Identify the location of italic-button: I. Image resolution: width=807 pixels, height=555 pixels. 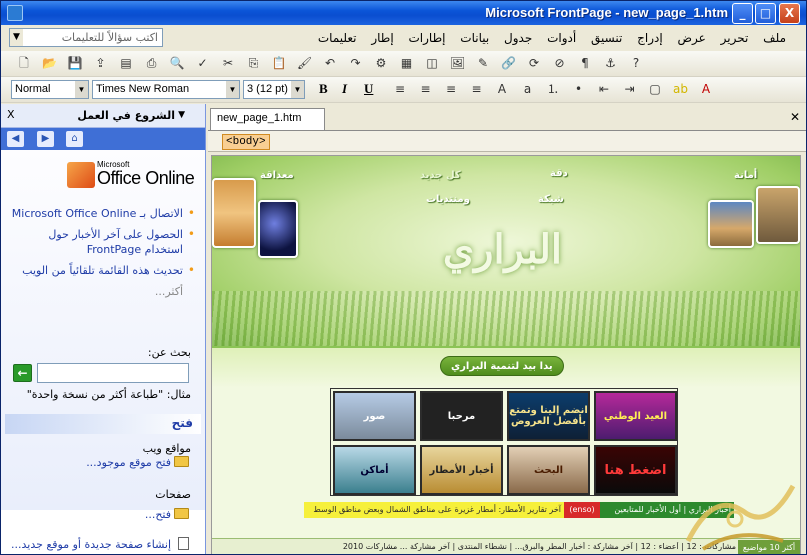
(344, 89).